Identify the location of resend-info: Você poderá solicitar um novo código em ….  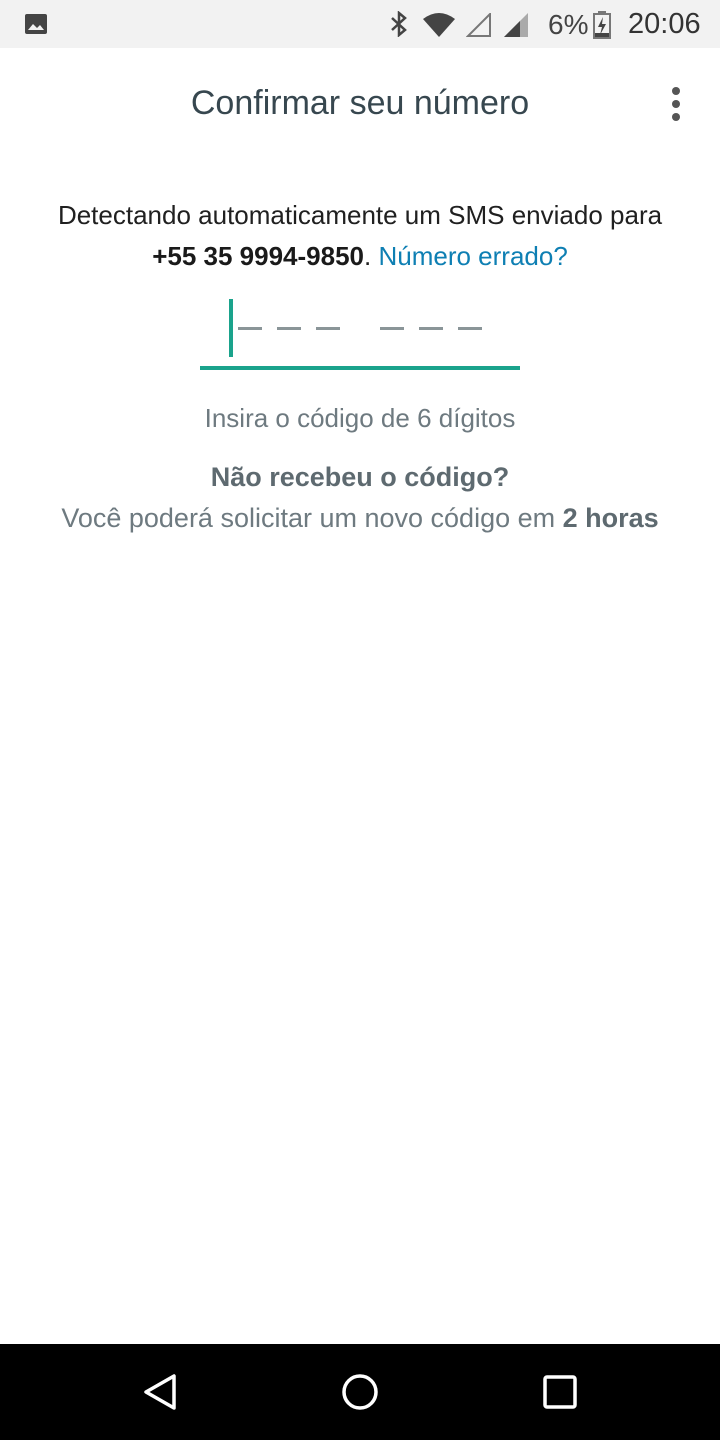
(360, 518).